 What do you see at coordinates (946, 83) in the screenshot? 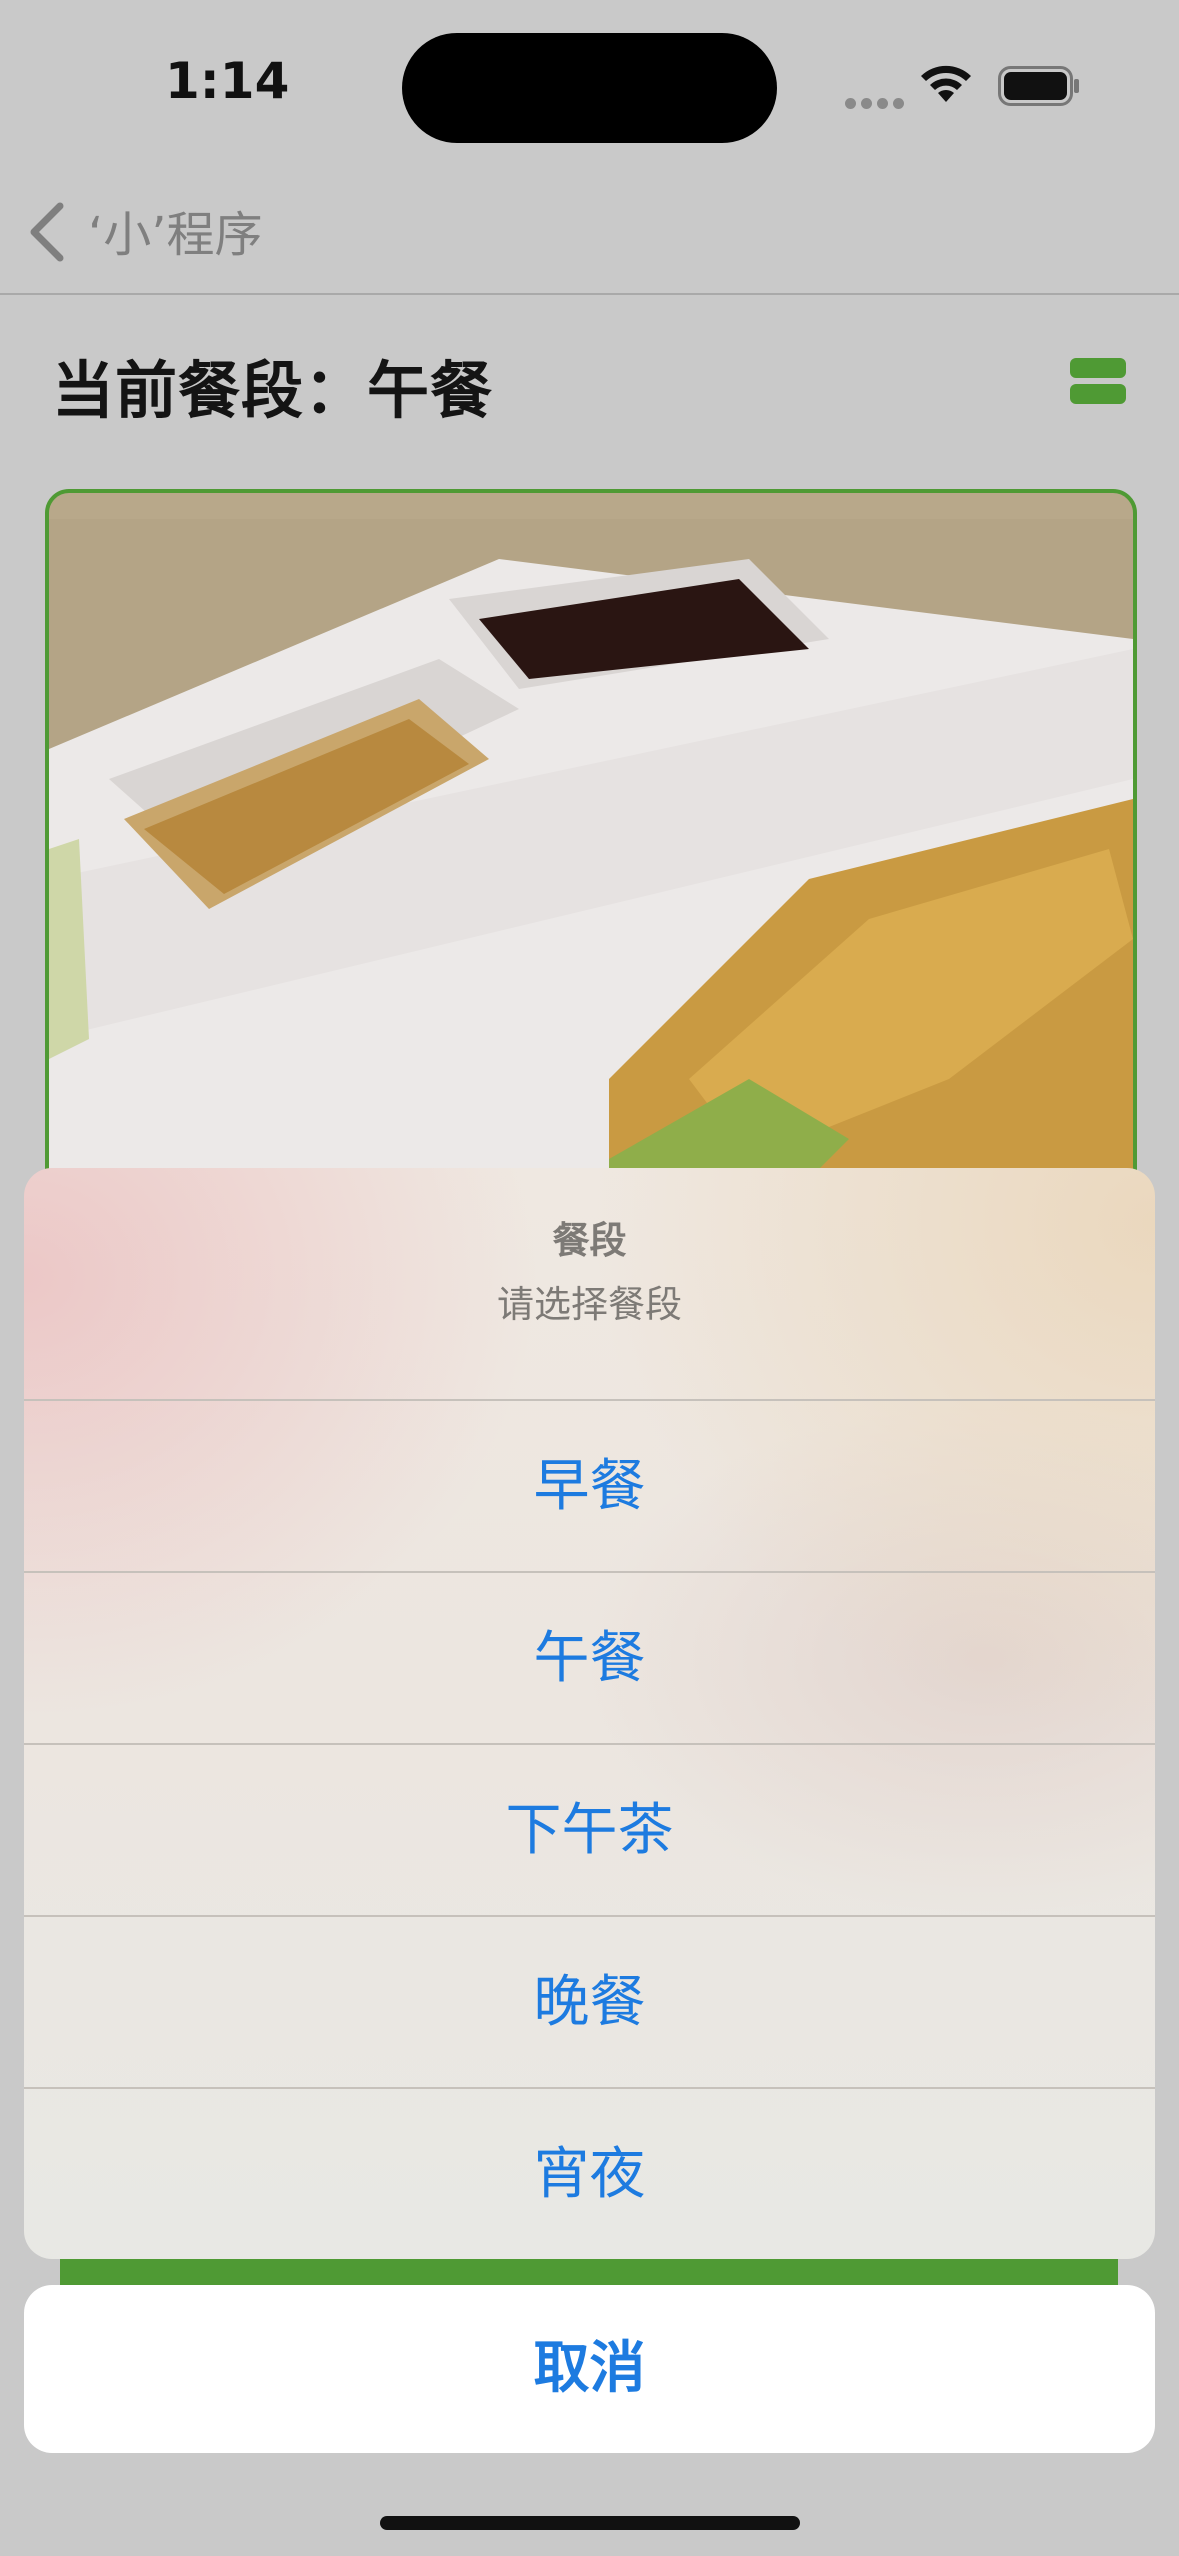
I see `wifi-icon` at bounding box center [946, 83].